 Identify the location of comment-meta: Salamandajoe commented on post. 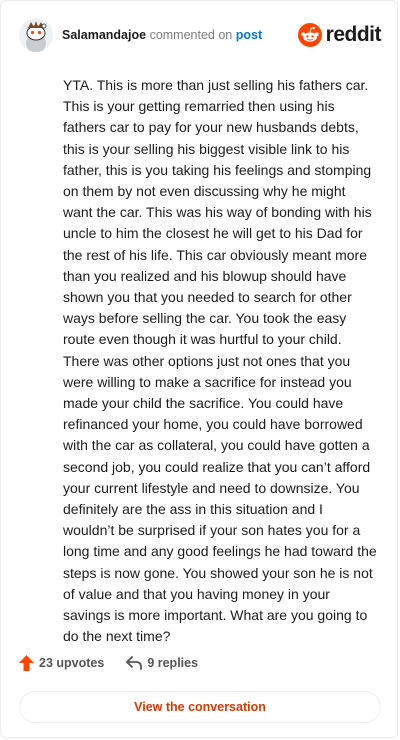
(162, 35).